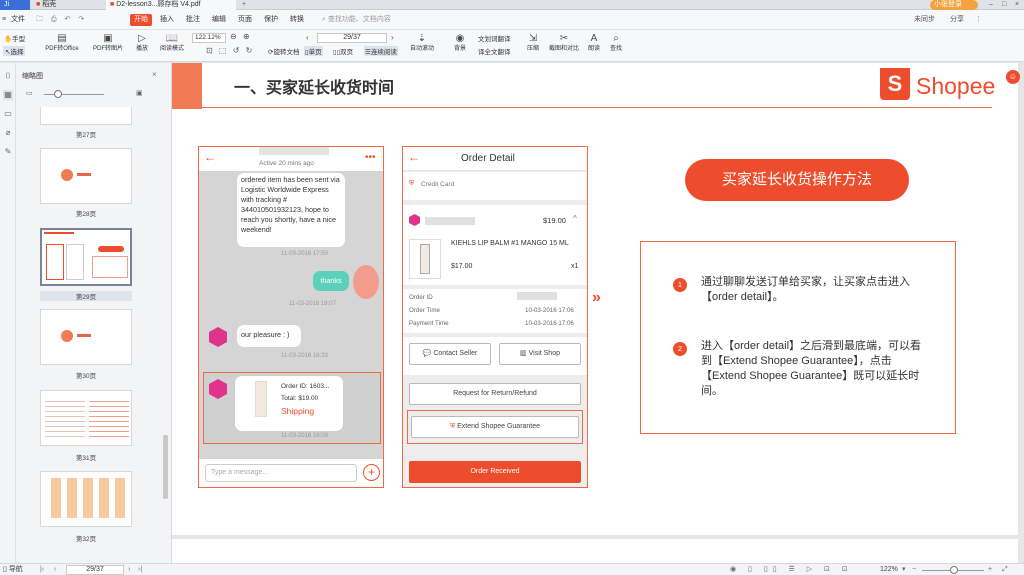 This screenshot has width=1024, height=575. Describe the element at coordinates (14, 38) in the screenshot. I see `hand-tool: ✋手型` at that location.